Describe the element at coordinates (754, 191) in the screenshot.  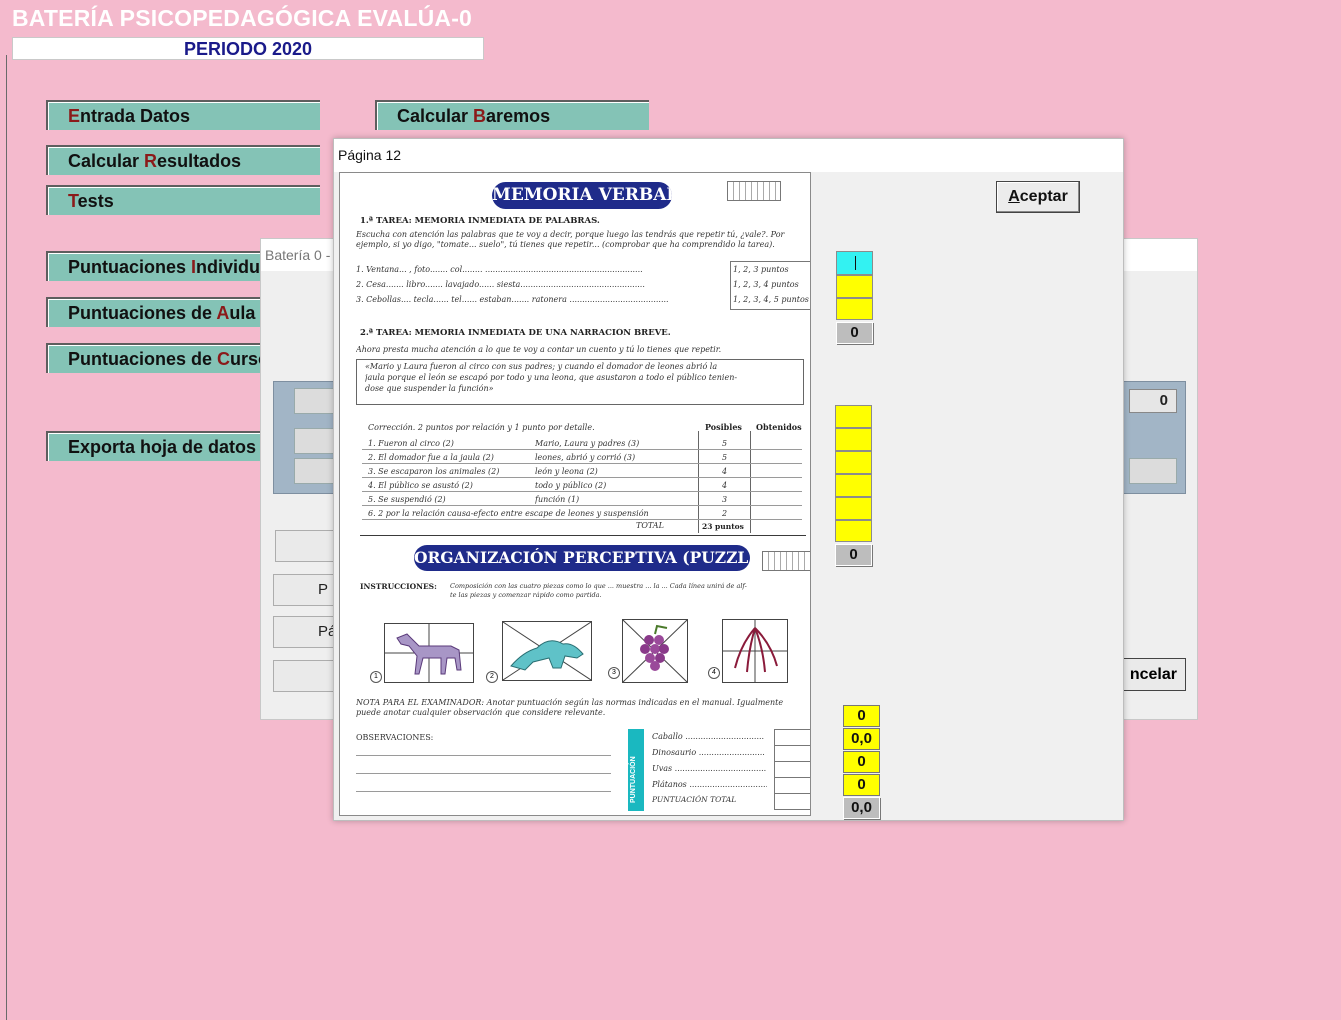
I see `score-grid-small` at that location.